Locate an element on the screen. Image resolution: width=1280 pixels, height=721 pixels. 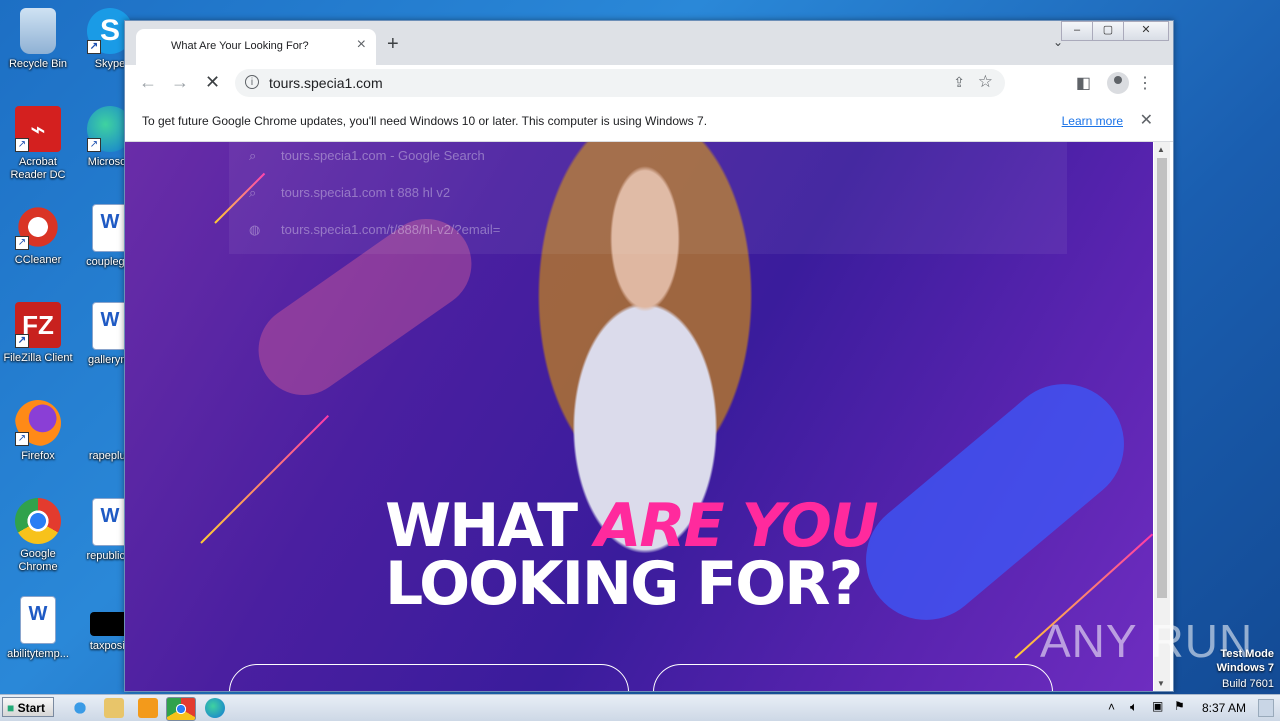
minimize-button: – is located at coordinates (1077, 31).